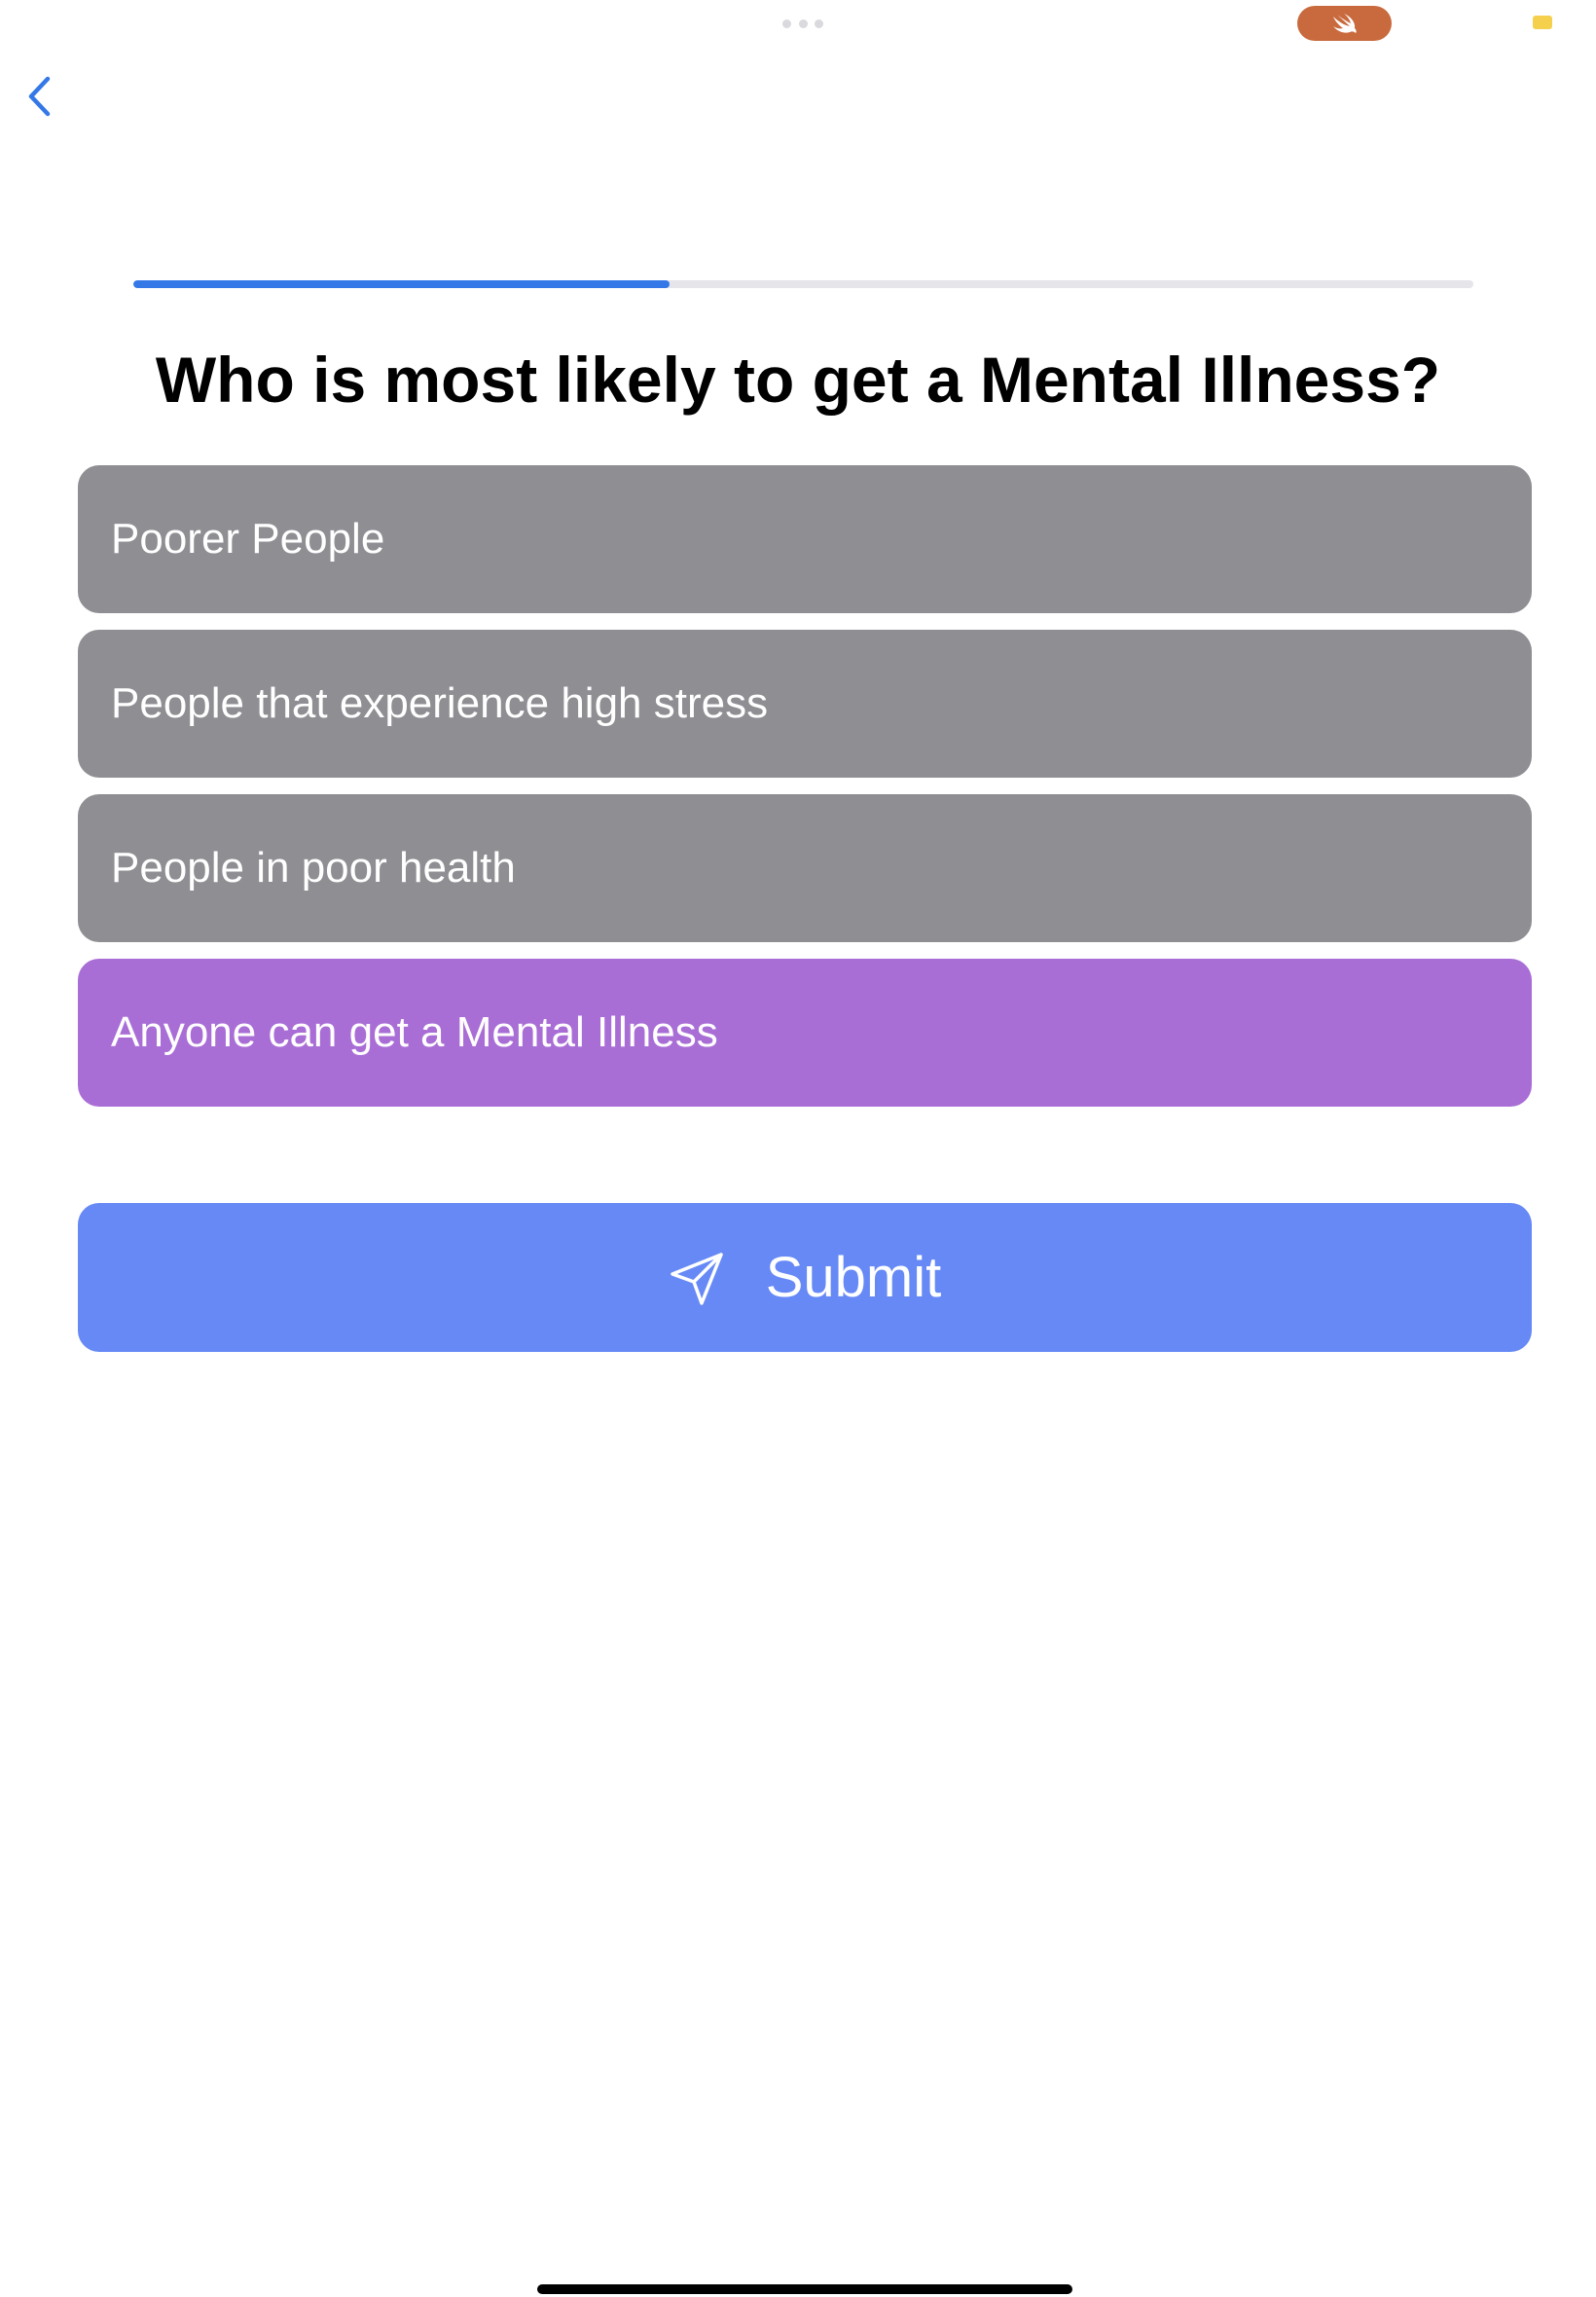 Image resolution: width=1596 pixels, height=2297 pixels. Describe the element at coordinates (802, 24) in the screenshot. I see `multitasking-dots` at that location.